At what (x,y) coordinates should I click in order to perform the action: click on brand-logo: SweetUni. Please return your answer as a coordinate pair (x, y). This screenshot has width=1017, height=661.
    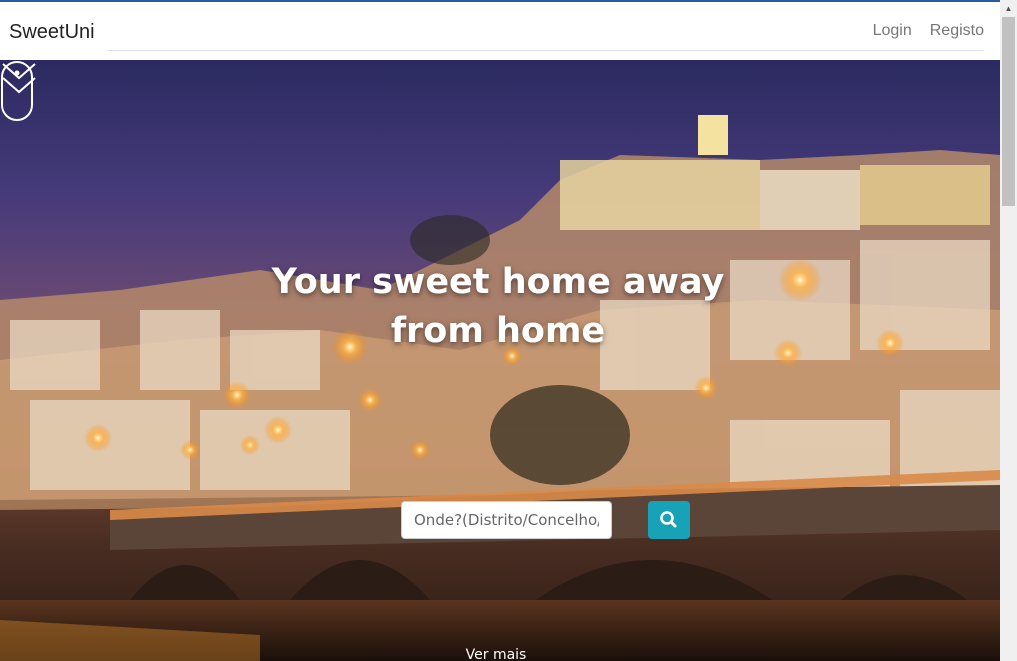
    Looking at the image, I should click on (52, 32).